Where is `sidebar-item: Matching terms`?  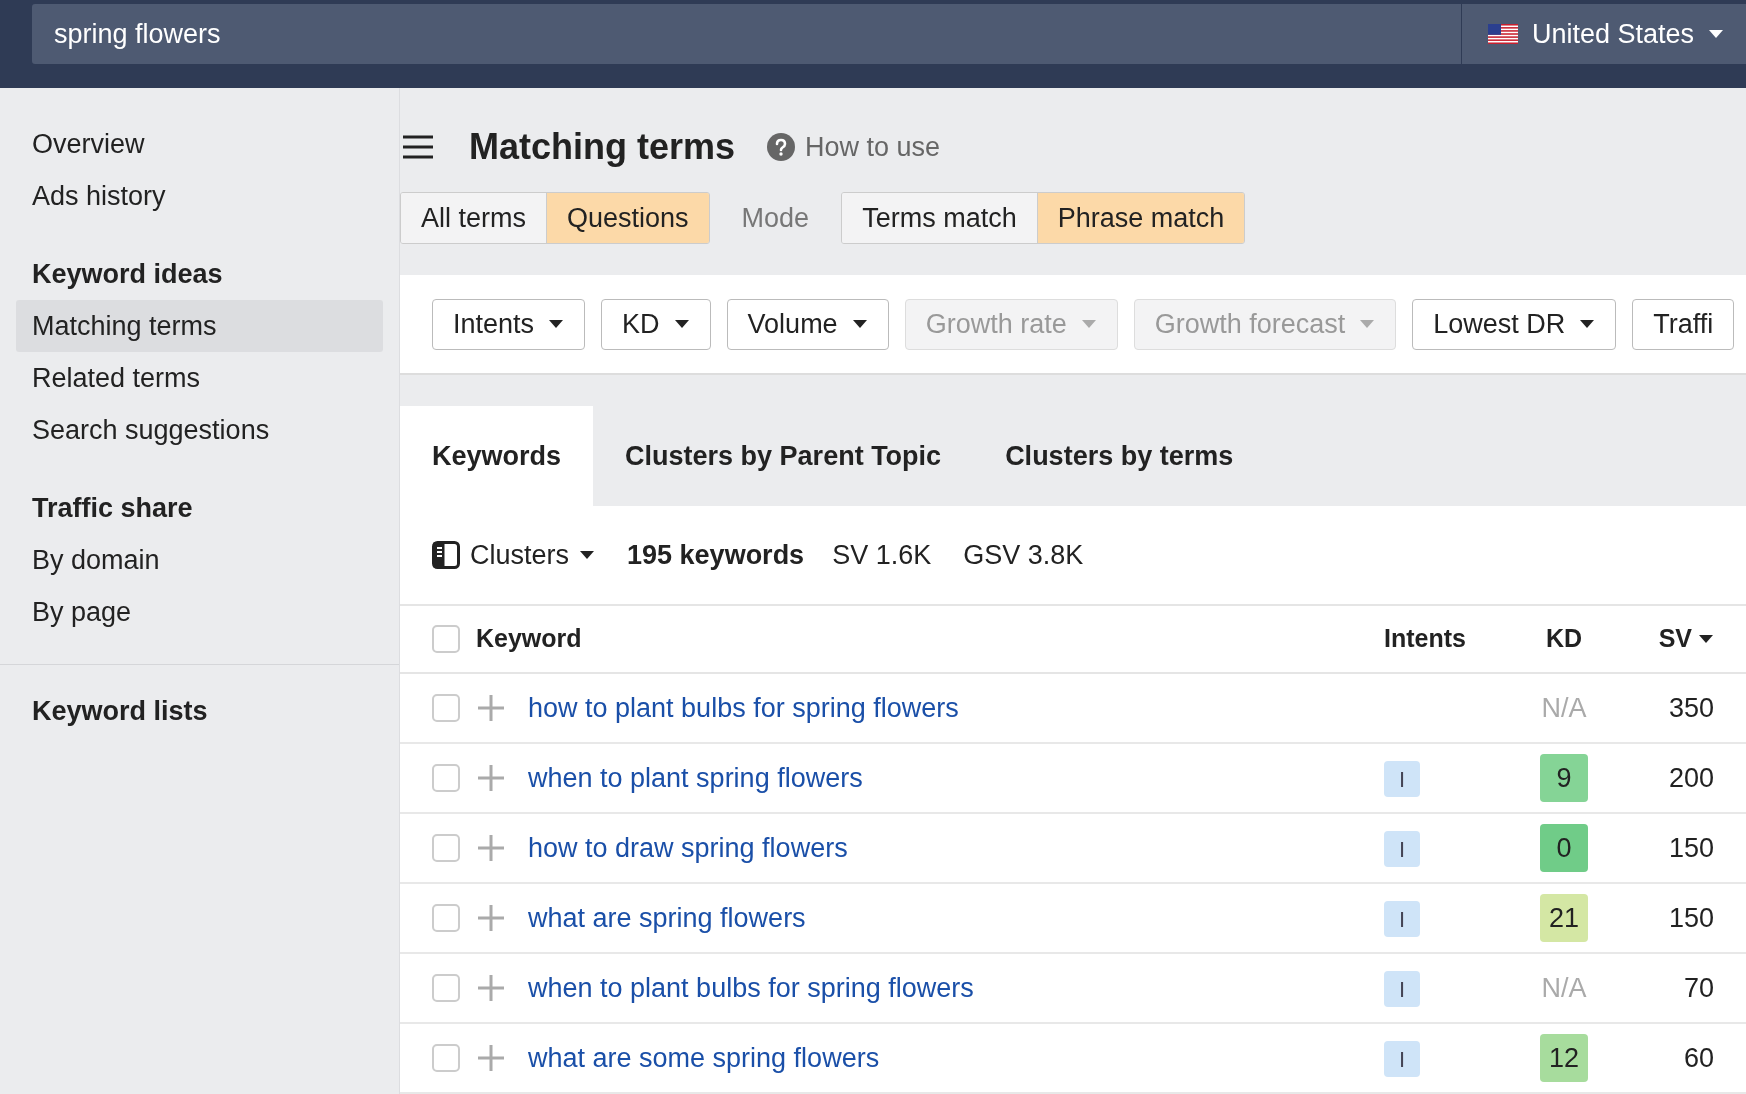 sidebar-item: Matching terms is located at coordinates (199, 326).